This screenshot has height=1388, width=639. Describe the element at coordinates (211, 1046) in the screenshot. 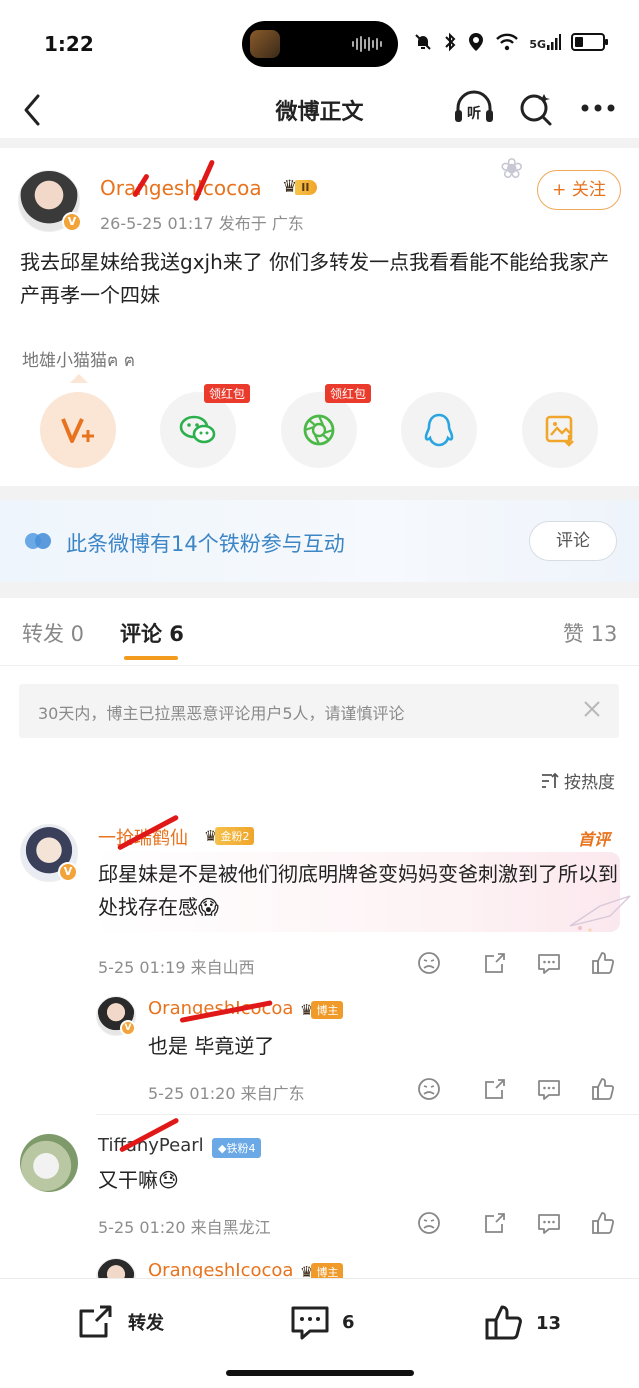

I see `reply-text: 也是 毕竟逆了` at that location.